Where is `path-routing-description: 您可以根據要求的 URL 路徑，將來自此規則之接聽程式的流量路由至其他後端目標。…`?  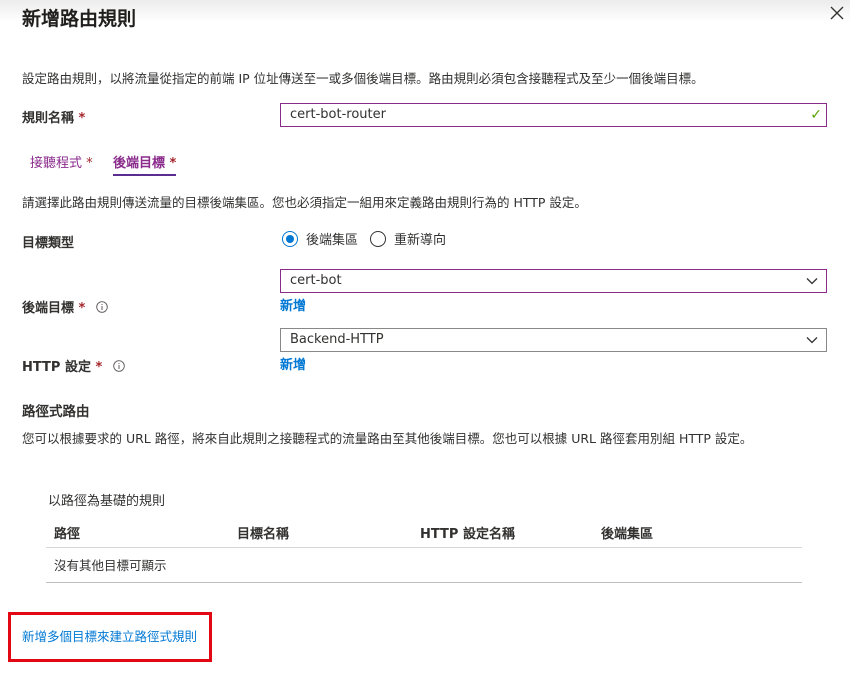 path-routing-description: 您可以根據要求的 URL 路徑，將來自此規則之接聽程式的流量路由至其他後端目標。… is located at coordinates (387, 438).